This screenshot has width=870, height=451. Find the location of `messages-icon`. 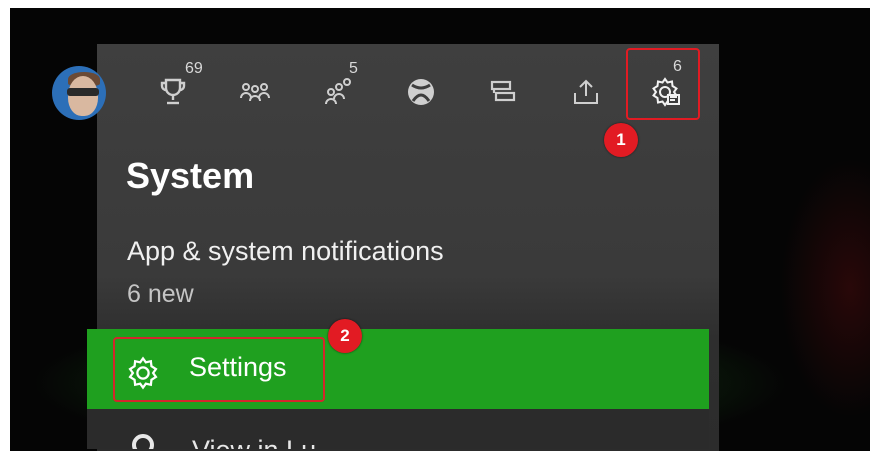

messages-icon is located at coordinates (503, 92).